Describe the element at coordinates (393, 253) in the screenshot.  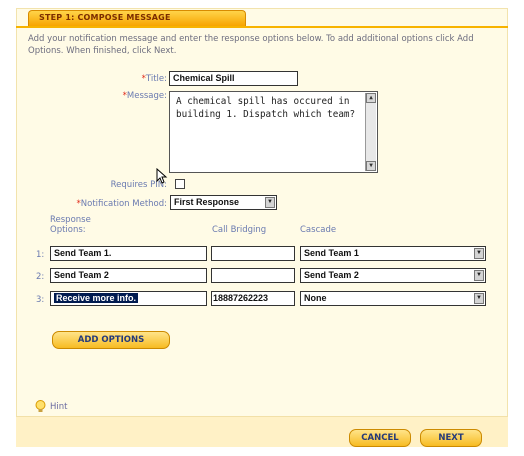
I see `cascade-select: Send Team 1 ▼` at that location.